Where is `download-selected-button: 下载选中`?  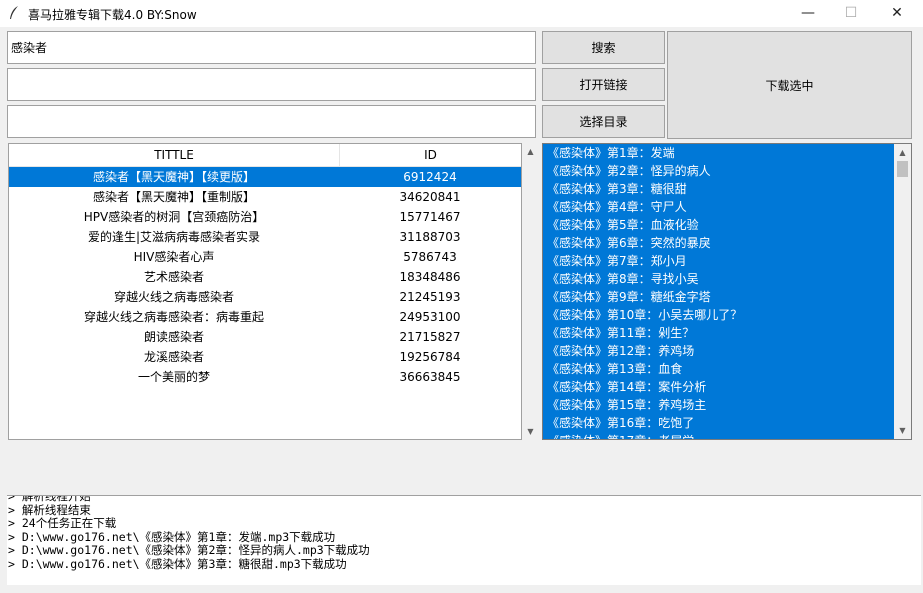 download-selected-button: 下载选中 is located at coordinates (789, 85).